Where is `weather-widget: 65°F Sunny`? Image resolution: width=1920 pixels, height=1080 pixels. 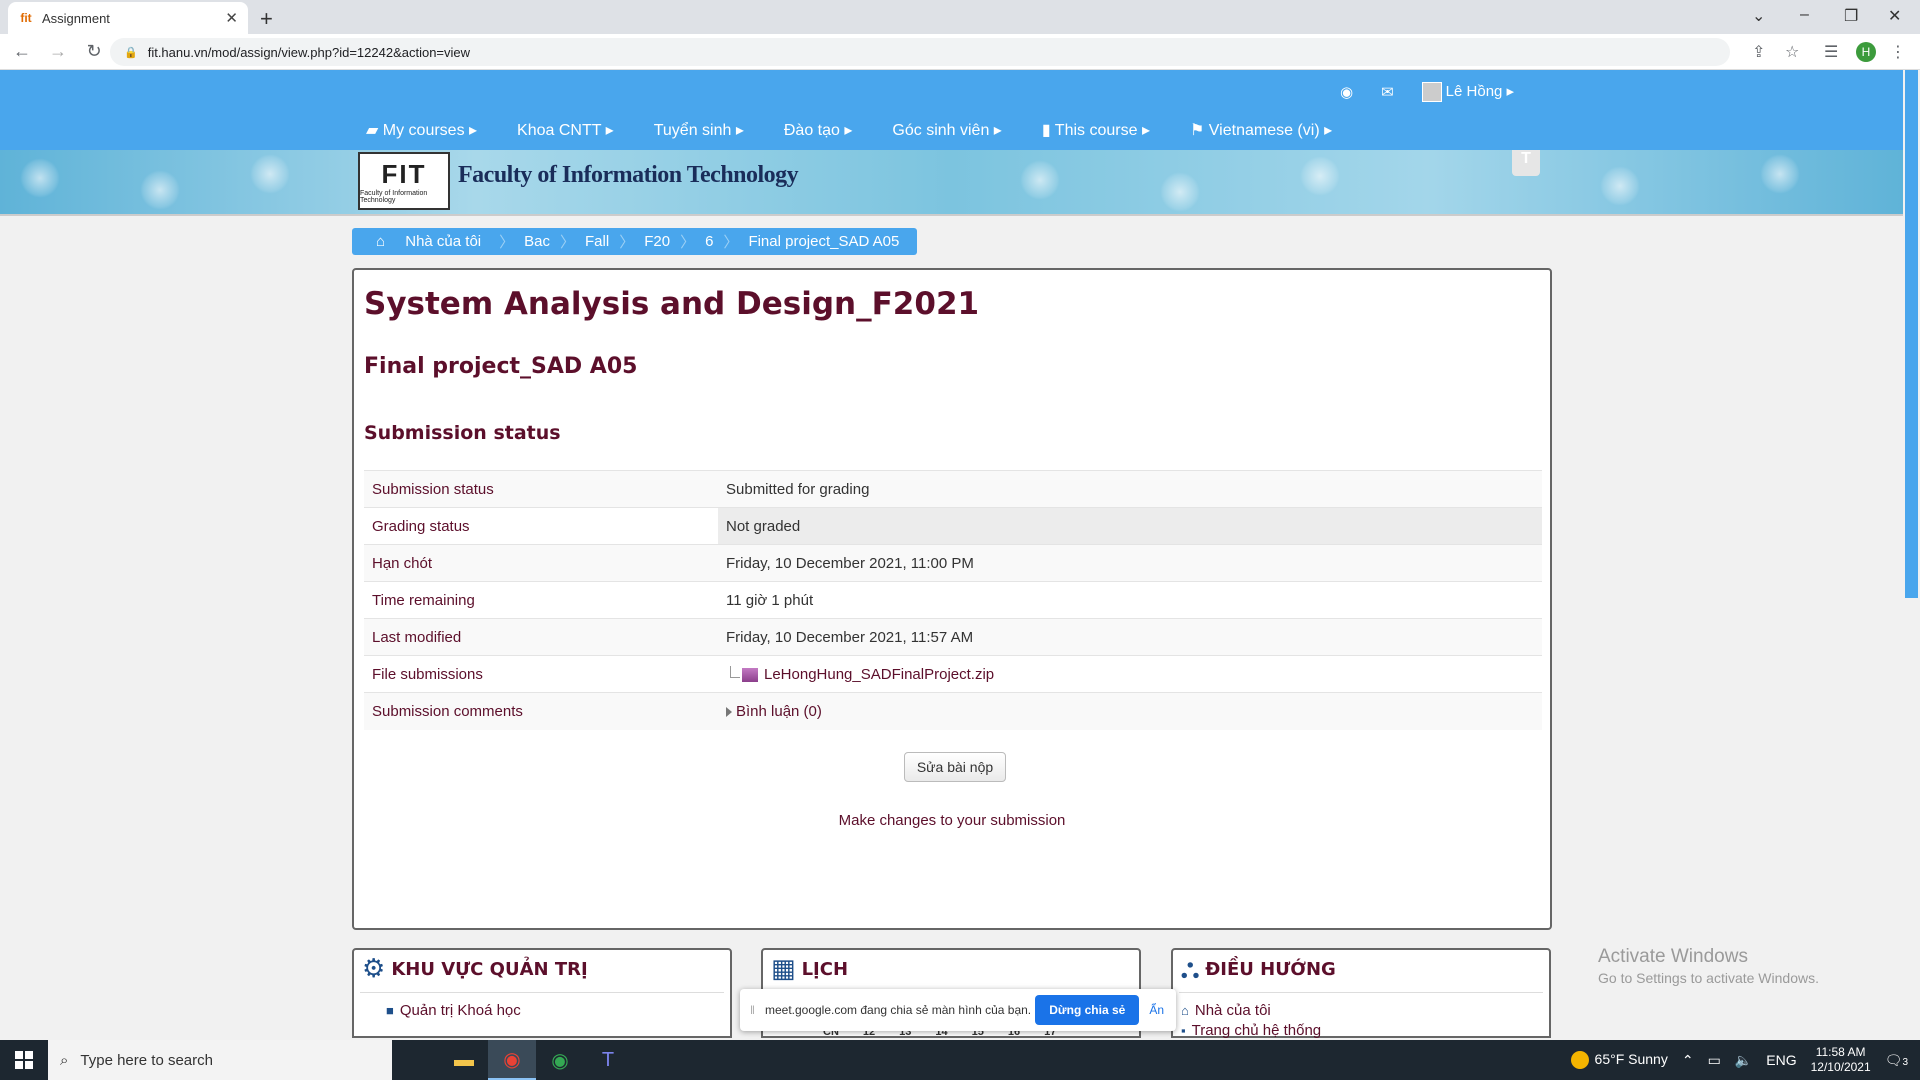
weather-widget: 65°F Sunny is located at coordinates (1619, 1060).